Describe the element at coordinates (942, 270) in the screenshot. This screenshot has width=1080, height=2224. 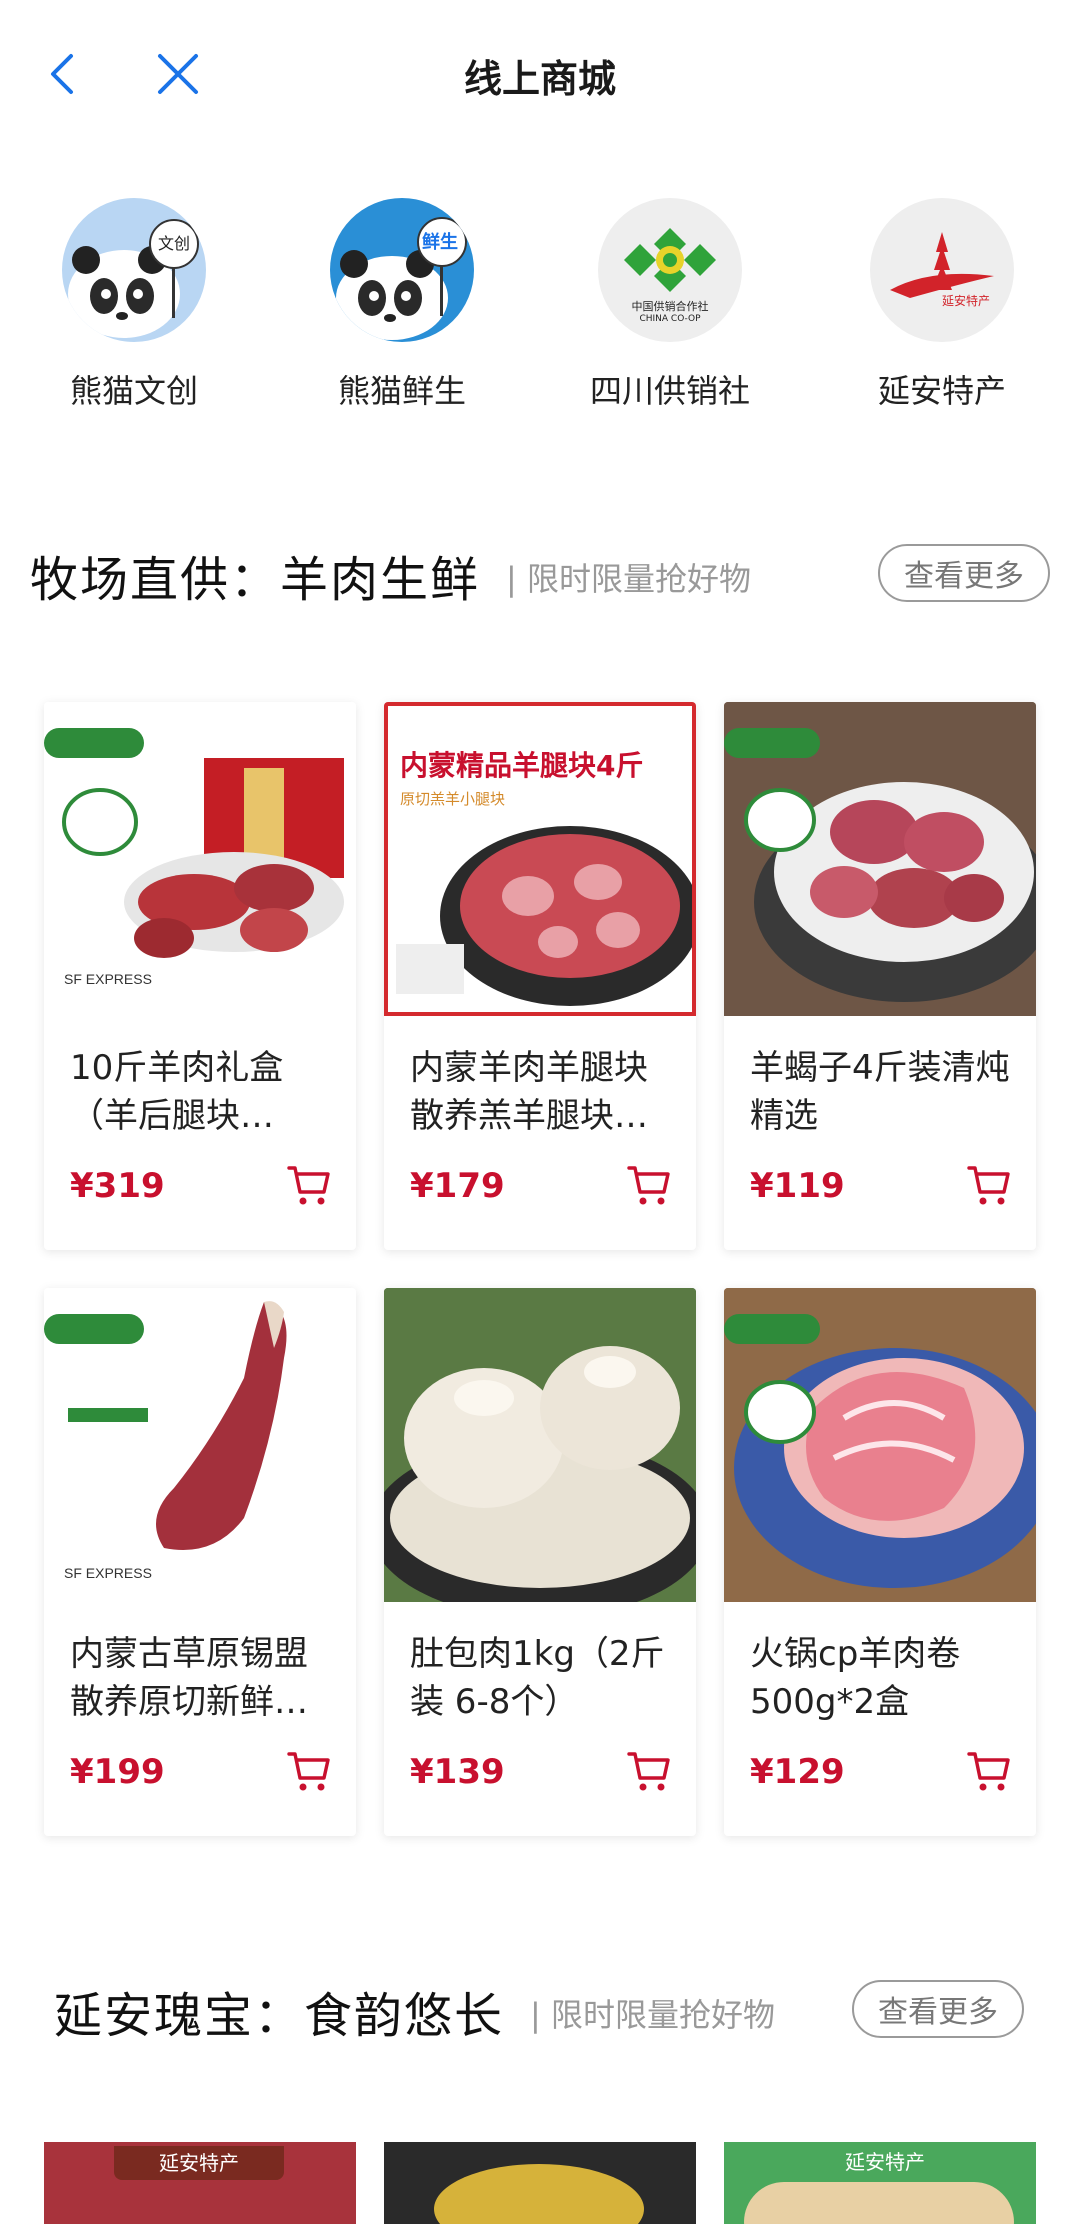
I see `yanan-logo: 延安特产` at that location.